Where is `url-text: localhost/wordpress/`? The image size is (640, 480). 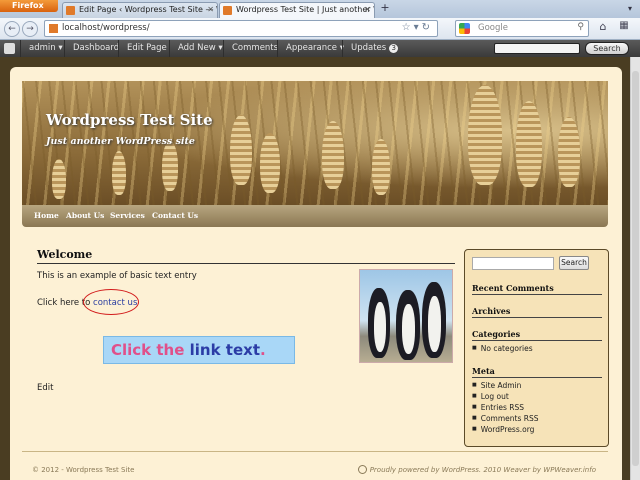 url-text: localhost/wordpress/ is located at coordinates (106, 28).